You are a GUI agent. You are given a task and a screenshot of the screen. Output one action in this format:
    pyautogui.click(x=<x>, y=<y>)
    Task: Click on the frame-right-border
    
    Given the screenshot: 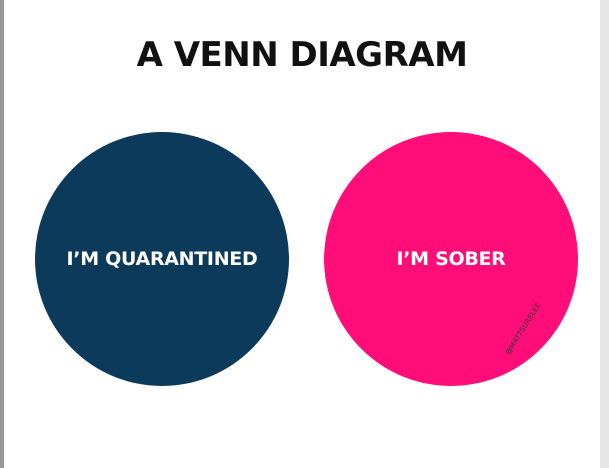 What is the action you would take?
    pyautogui.click(x=604, y=234)
    